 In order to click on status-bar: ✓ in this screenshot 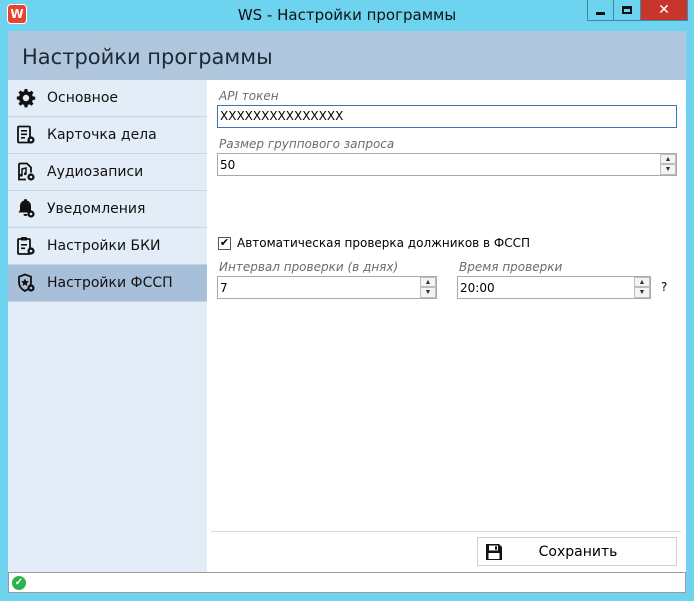, I will do `click(347, 582)`.